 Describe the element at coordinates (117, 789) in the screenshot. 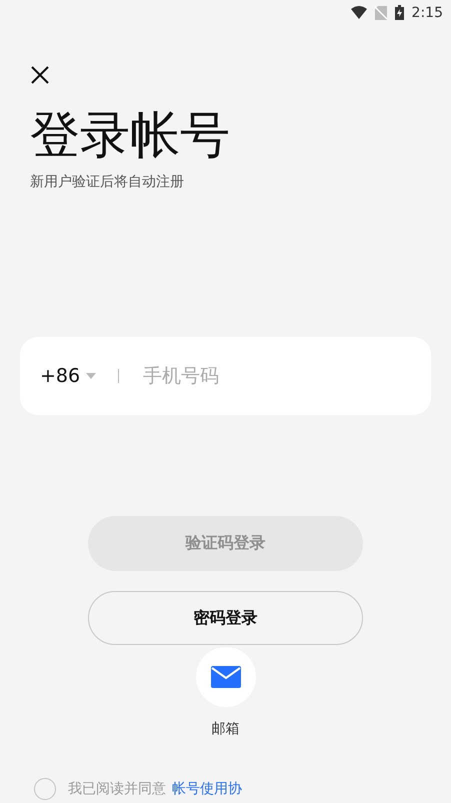

I see `agreement-text: 我已阅读并同意` at that location.